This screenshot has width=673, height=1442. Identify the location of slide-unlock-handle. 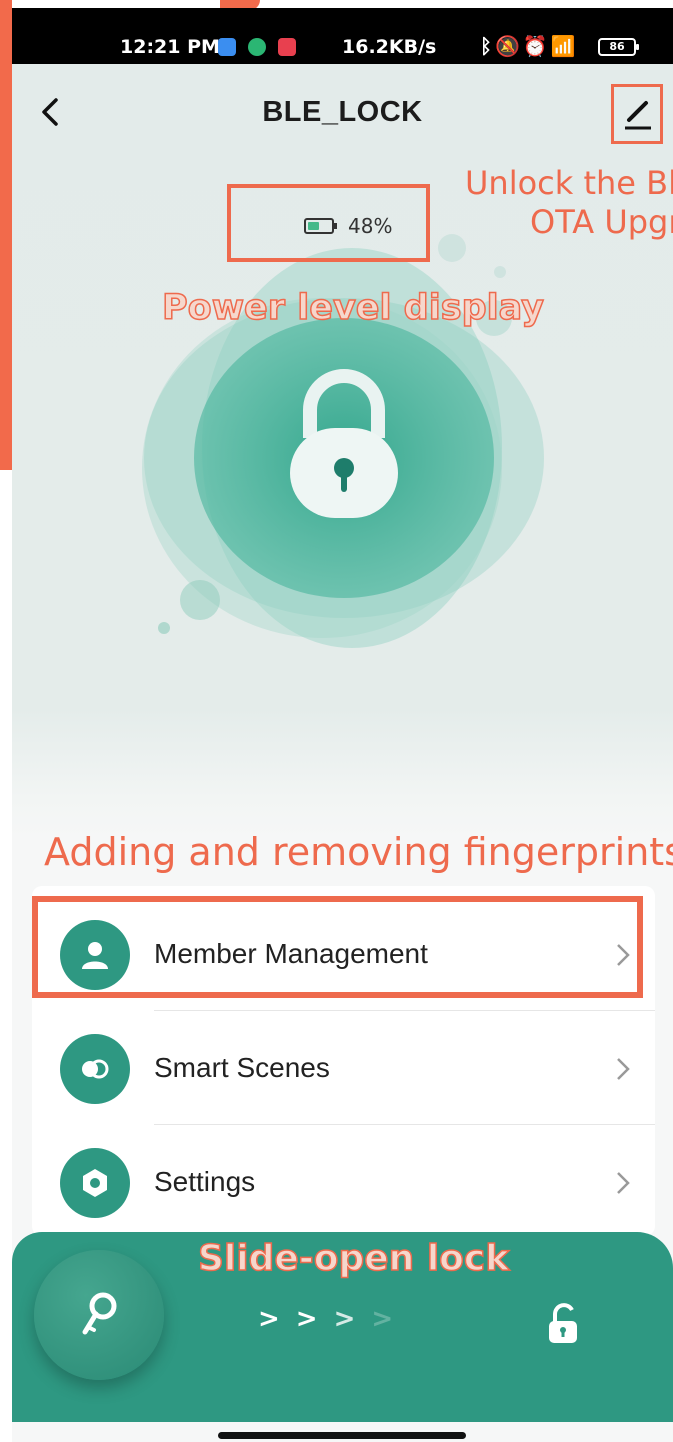
(99, 1315).